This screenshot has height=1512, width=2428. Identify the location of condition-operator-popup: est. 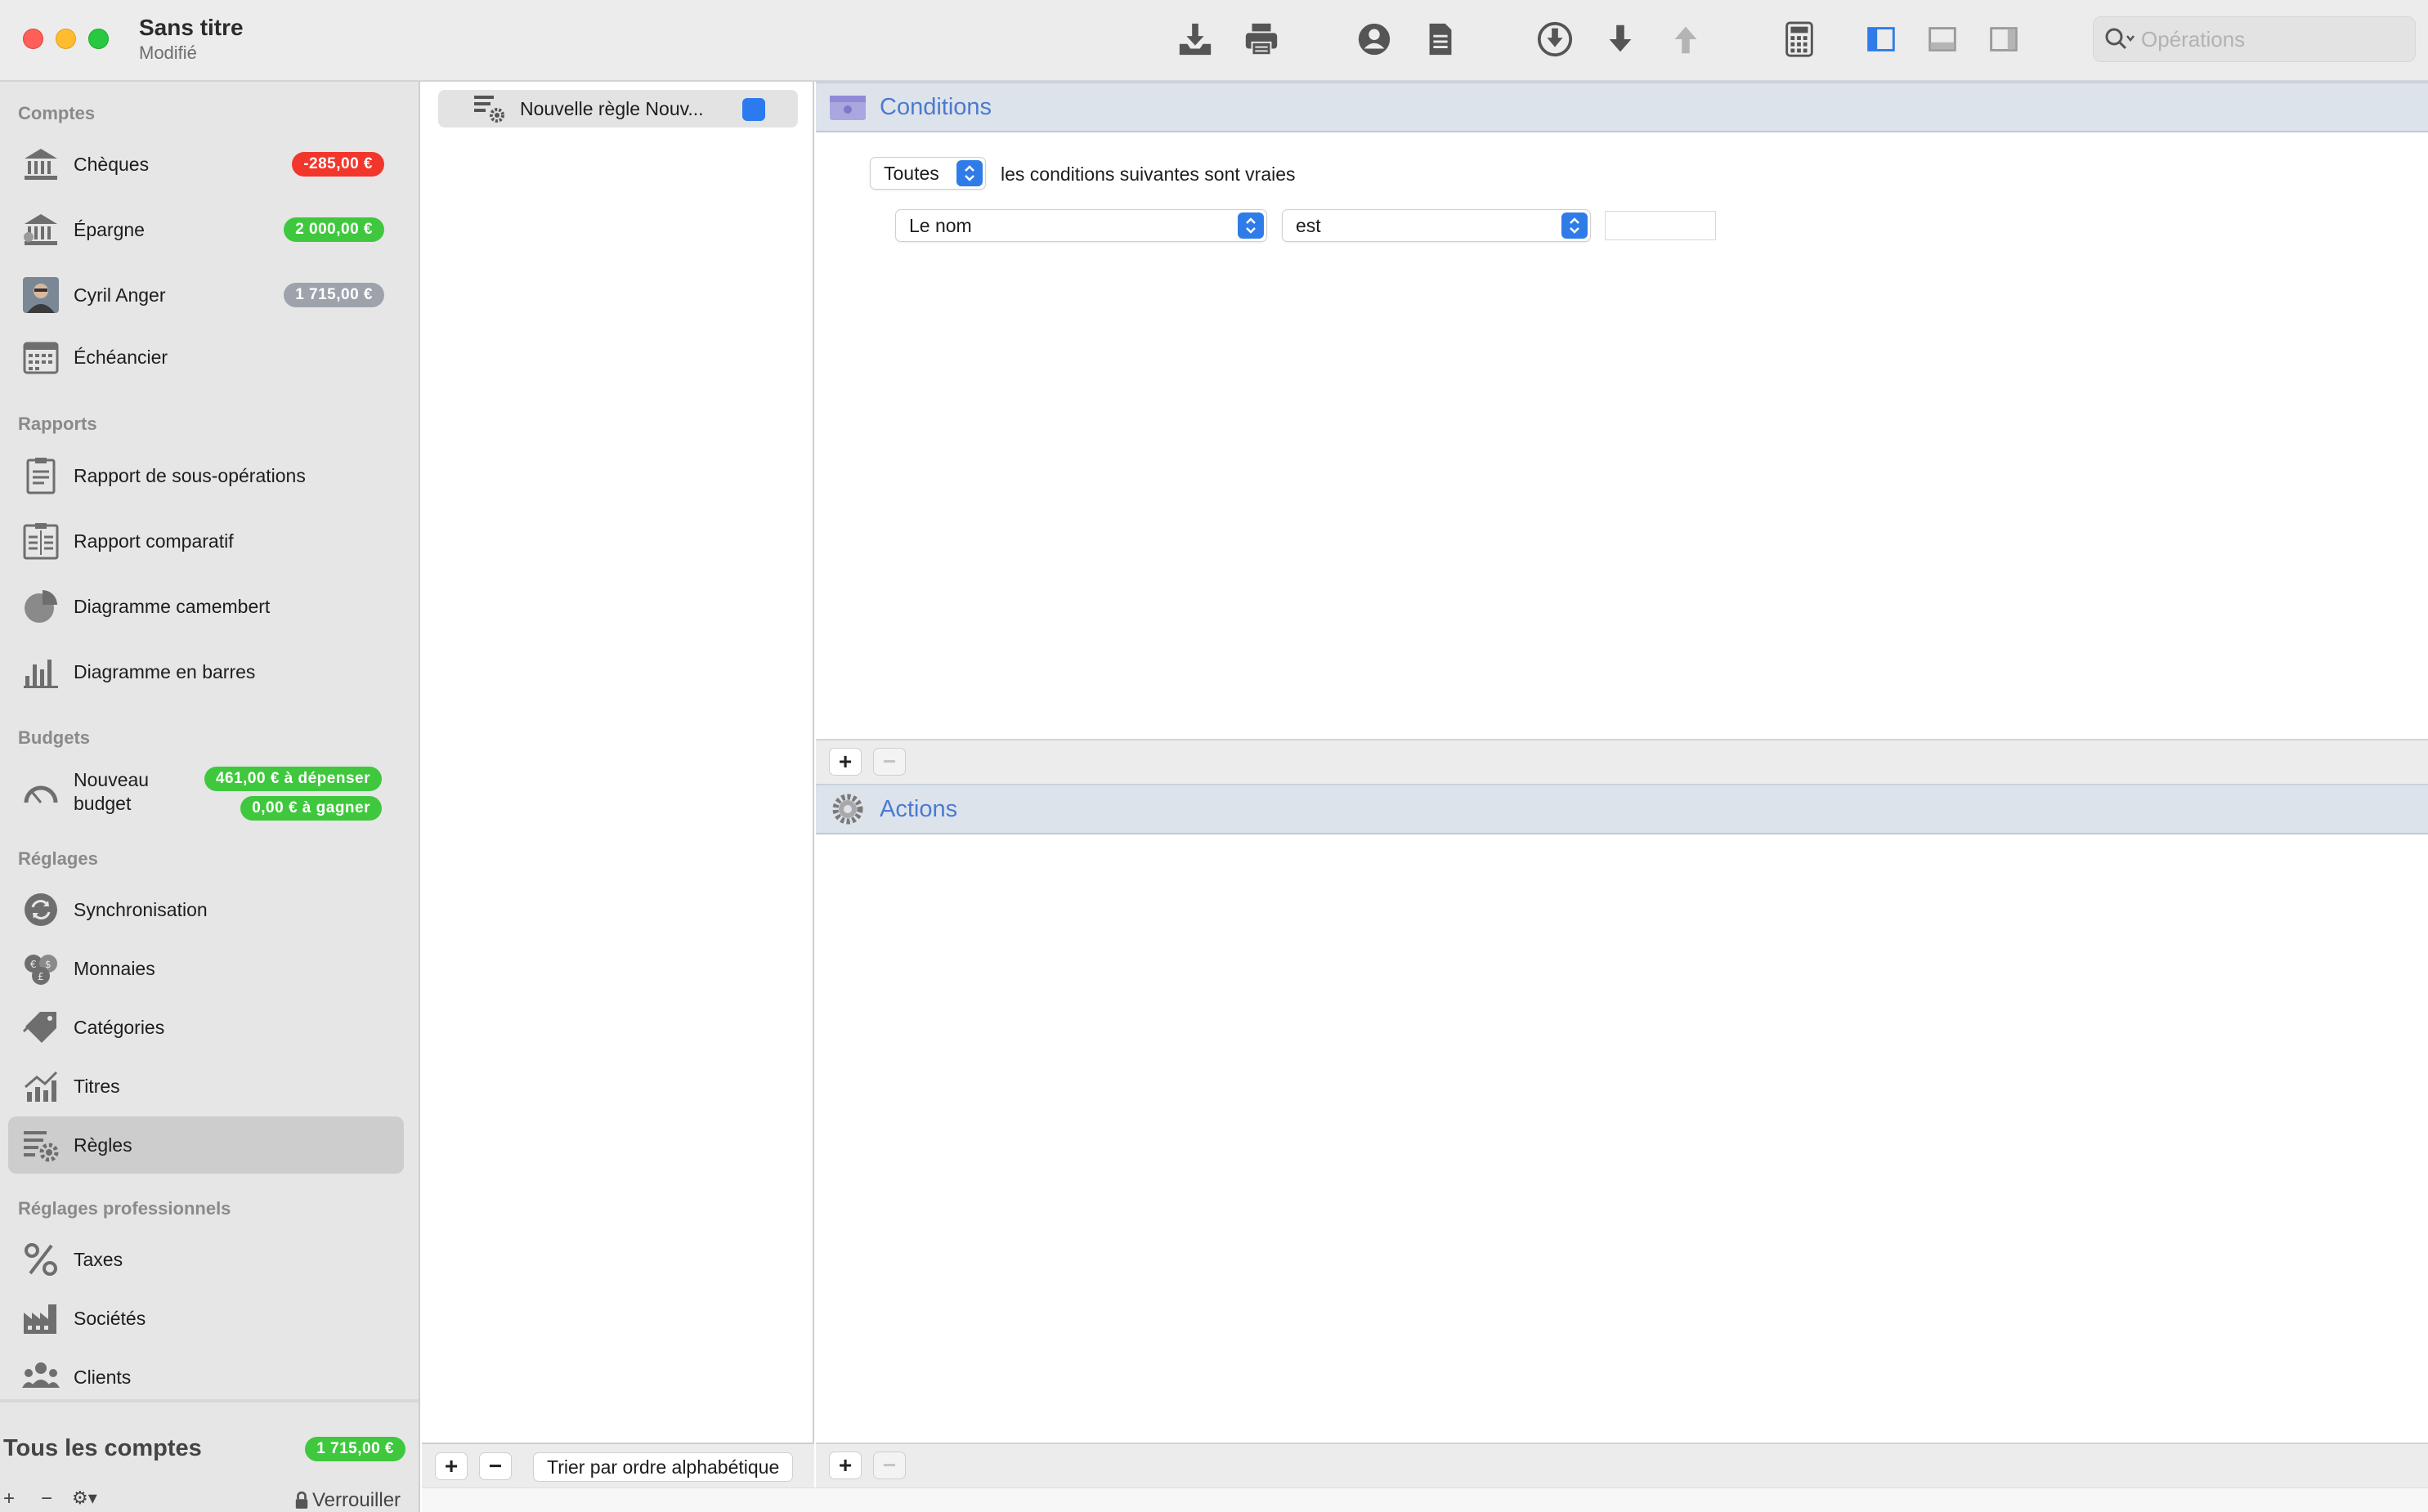
(1436, 225).